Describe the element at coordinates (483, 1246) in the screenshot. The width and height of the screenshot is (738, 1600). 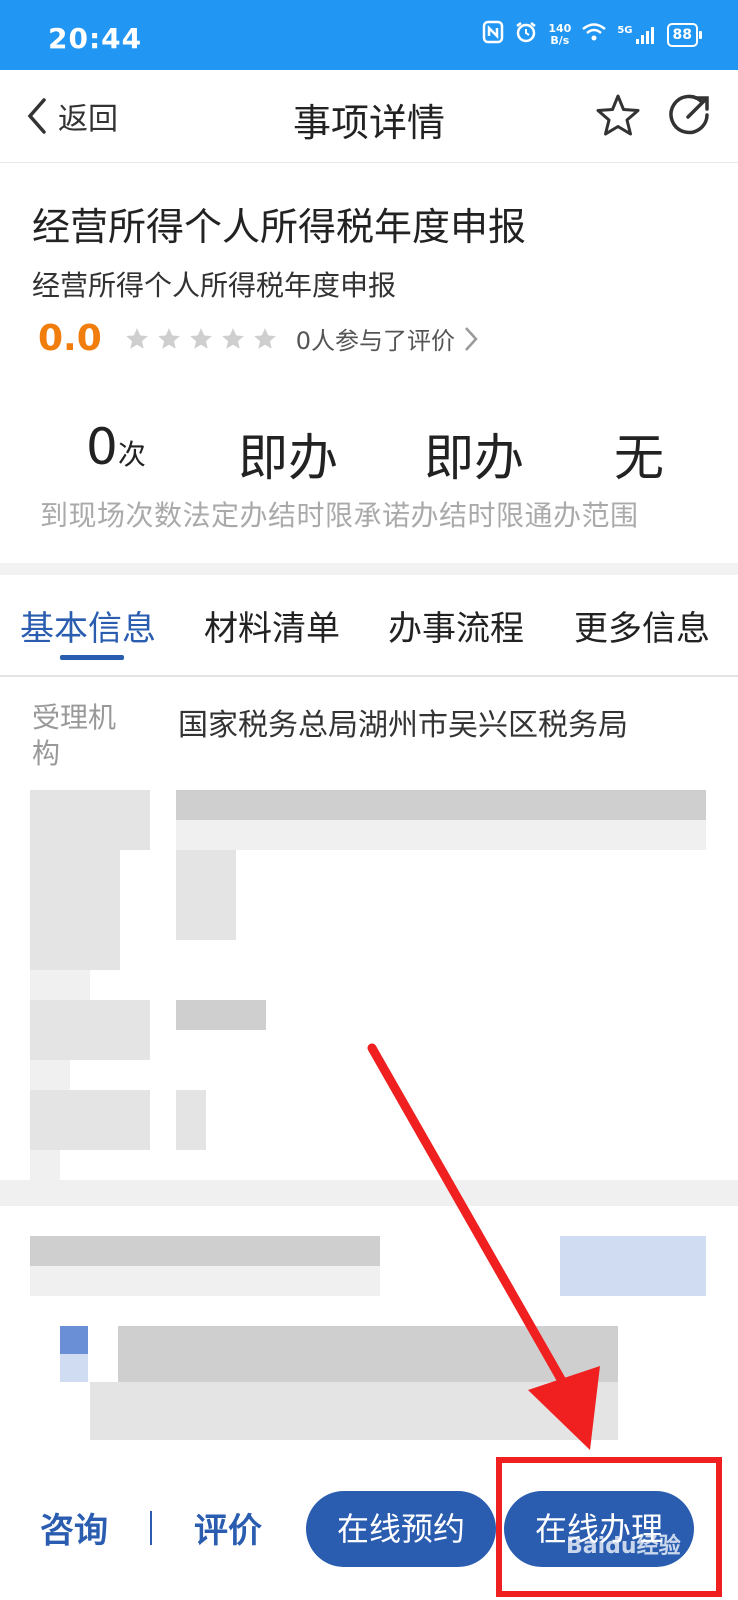
I see `annotation-arrow` at that location.